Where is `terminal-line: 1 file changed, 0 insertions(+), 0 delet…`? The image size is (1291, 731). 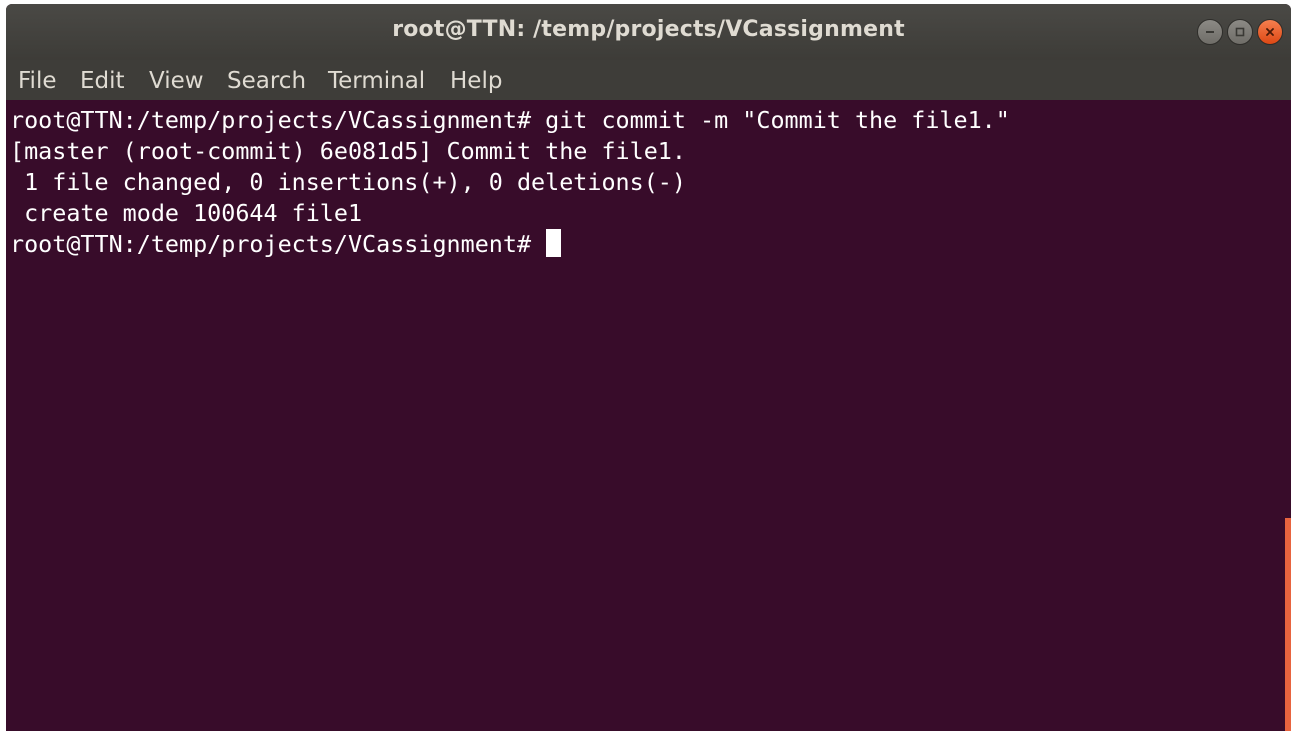
terminal-line: 1 file changed, 0 insertions(+), 0 delet… is located at coordinates (348, 182).